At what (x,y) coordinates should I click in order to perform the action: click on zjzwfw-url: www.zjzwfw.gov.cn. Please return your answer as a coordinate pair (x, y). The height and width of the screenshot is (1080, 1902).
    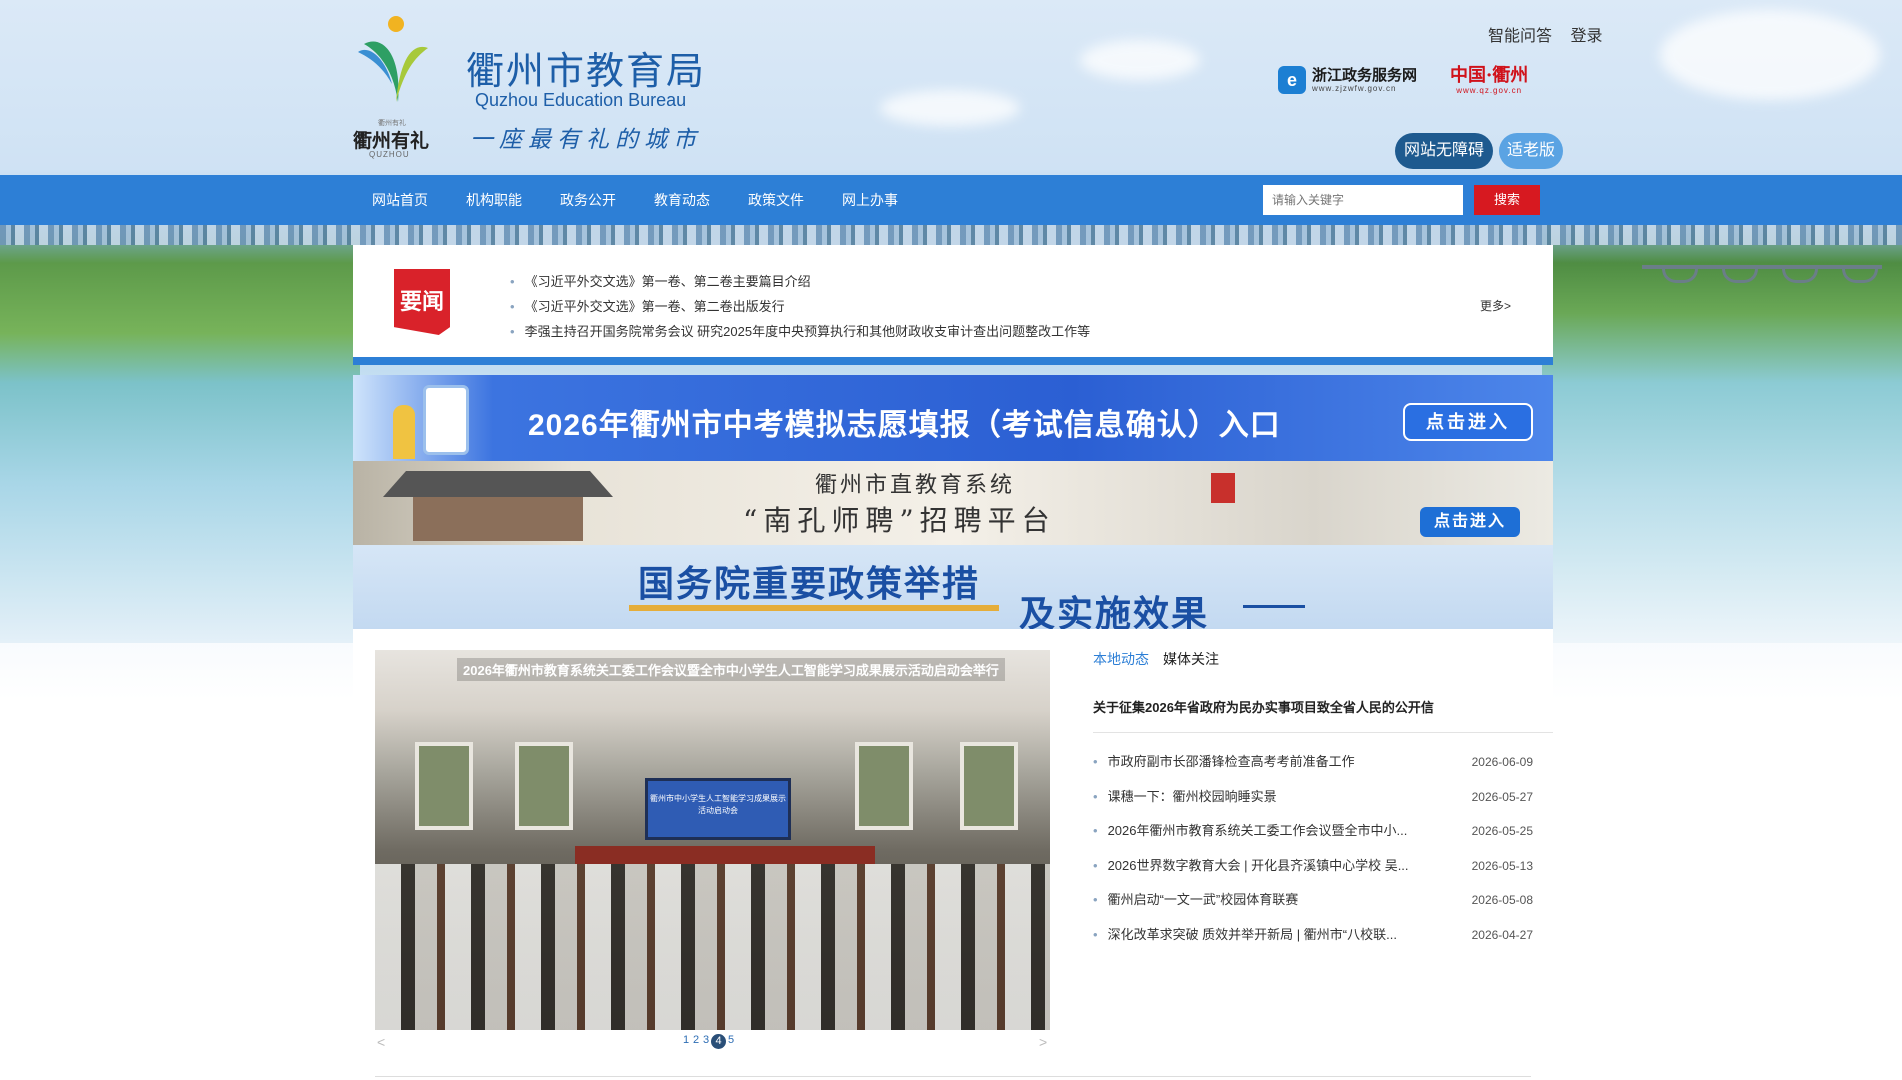
    Looking at the image, I should click on (1354, 88).